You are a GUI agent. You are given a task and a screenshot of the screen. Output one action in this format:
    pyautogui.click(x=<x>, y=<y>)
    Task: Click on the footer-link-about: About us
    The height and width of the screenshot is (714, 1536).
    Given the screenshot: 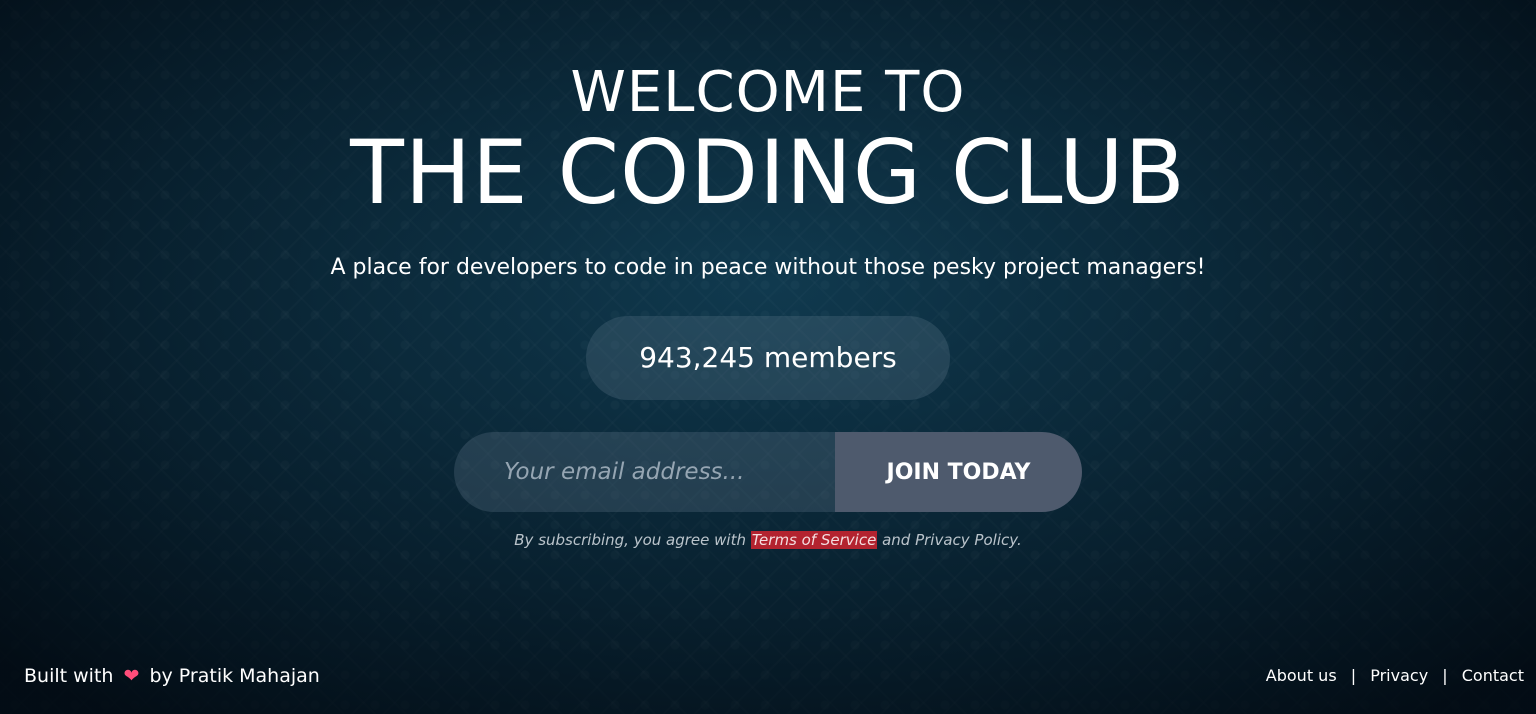 What is the action you would take?
    pyautogui.click(x=1301, y=675)
    